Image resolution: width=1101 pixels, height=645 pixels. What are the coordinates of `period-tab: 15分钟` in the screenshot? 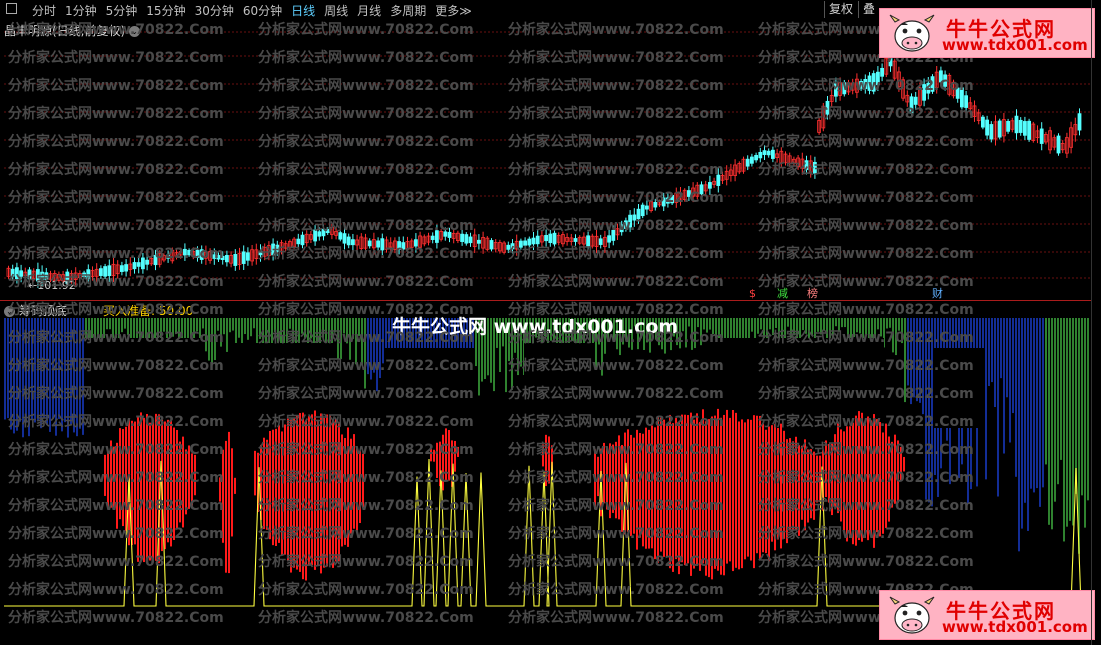 It's located at (165, 10).